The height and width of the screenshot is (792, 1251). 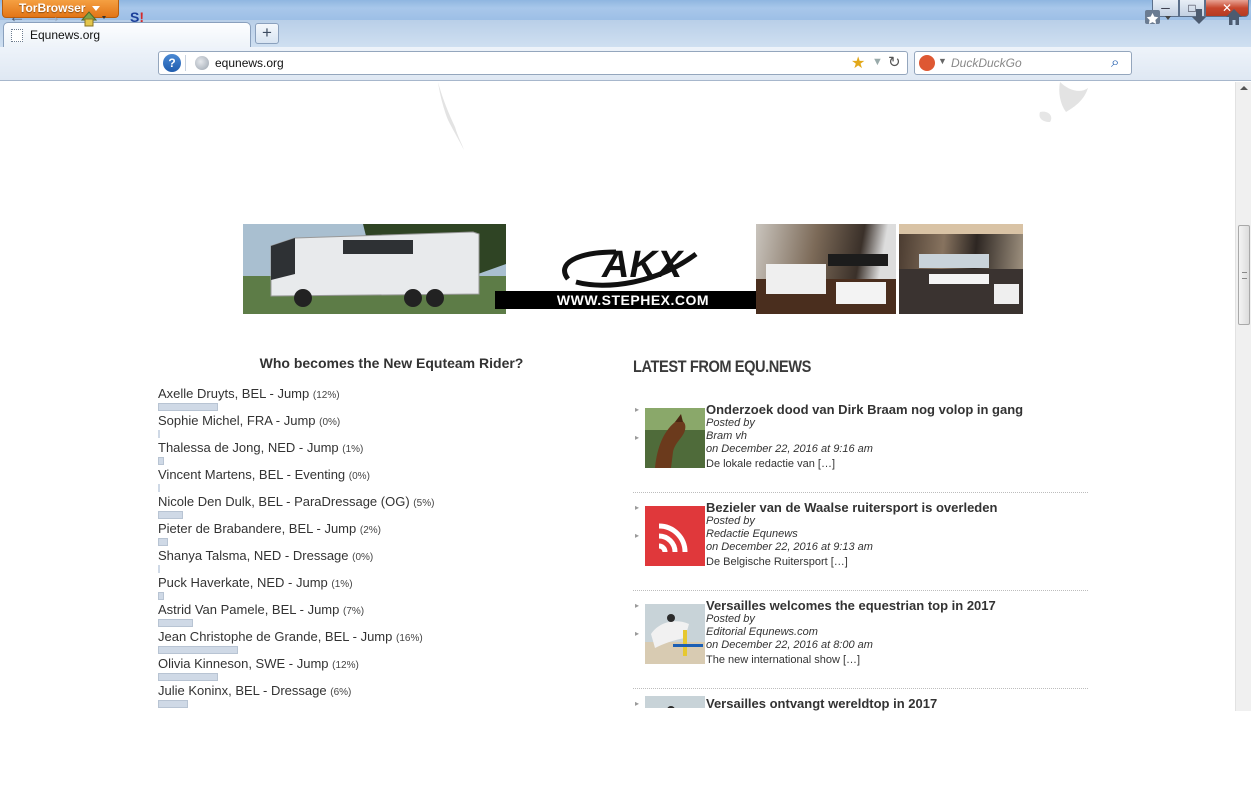 I want to click on stephex-url: WWW.STEPHEX.COM, so click(x=633, y=300).